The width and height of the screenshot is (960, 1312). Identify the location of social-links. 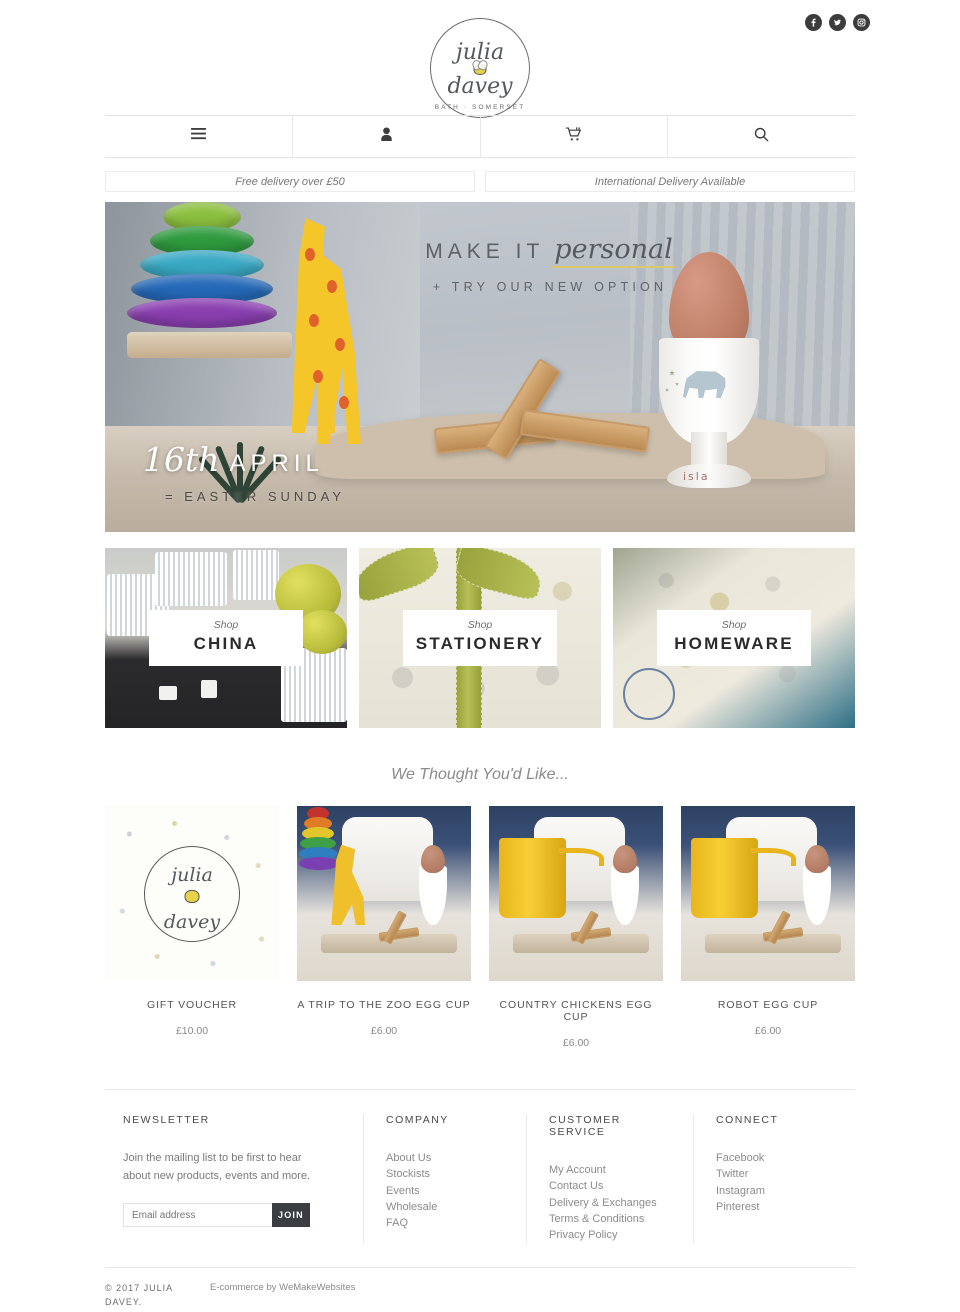
(837, 22).